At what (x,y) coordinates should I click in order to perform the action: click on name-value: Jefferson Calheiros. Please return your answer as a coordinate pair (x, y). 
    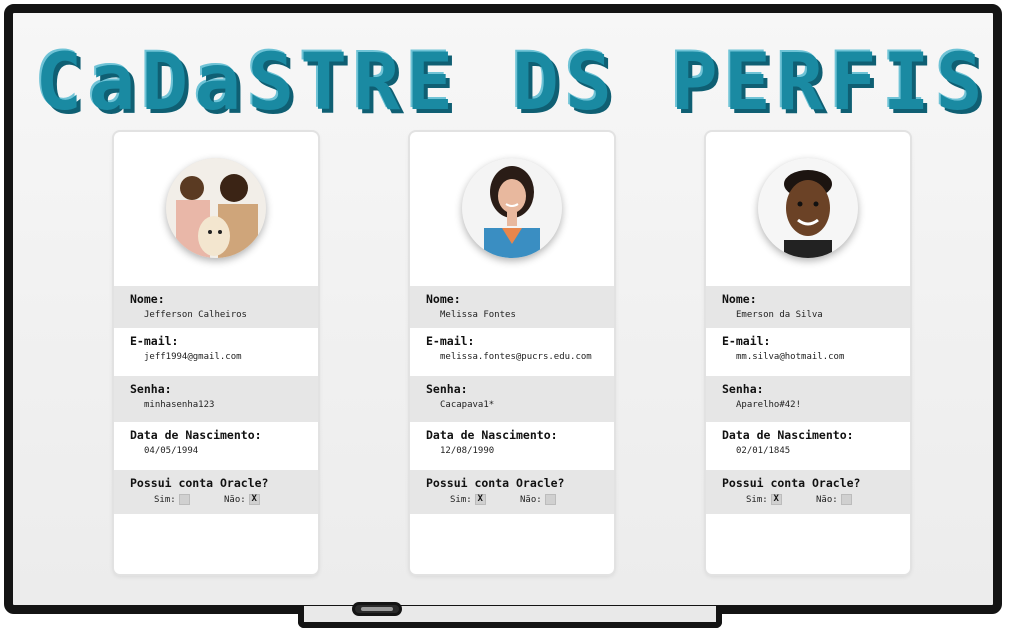
    Looking at the image, I should click on (195, 315).